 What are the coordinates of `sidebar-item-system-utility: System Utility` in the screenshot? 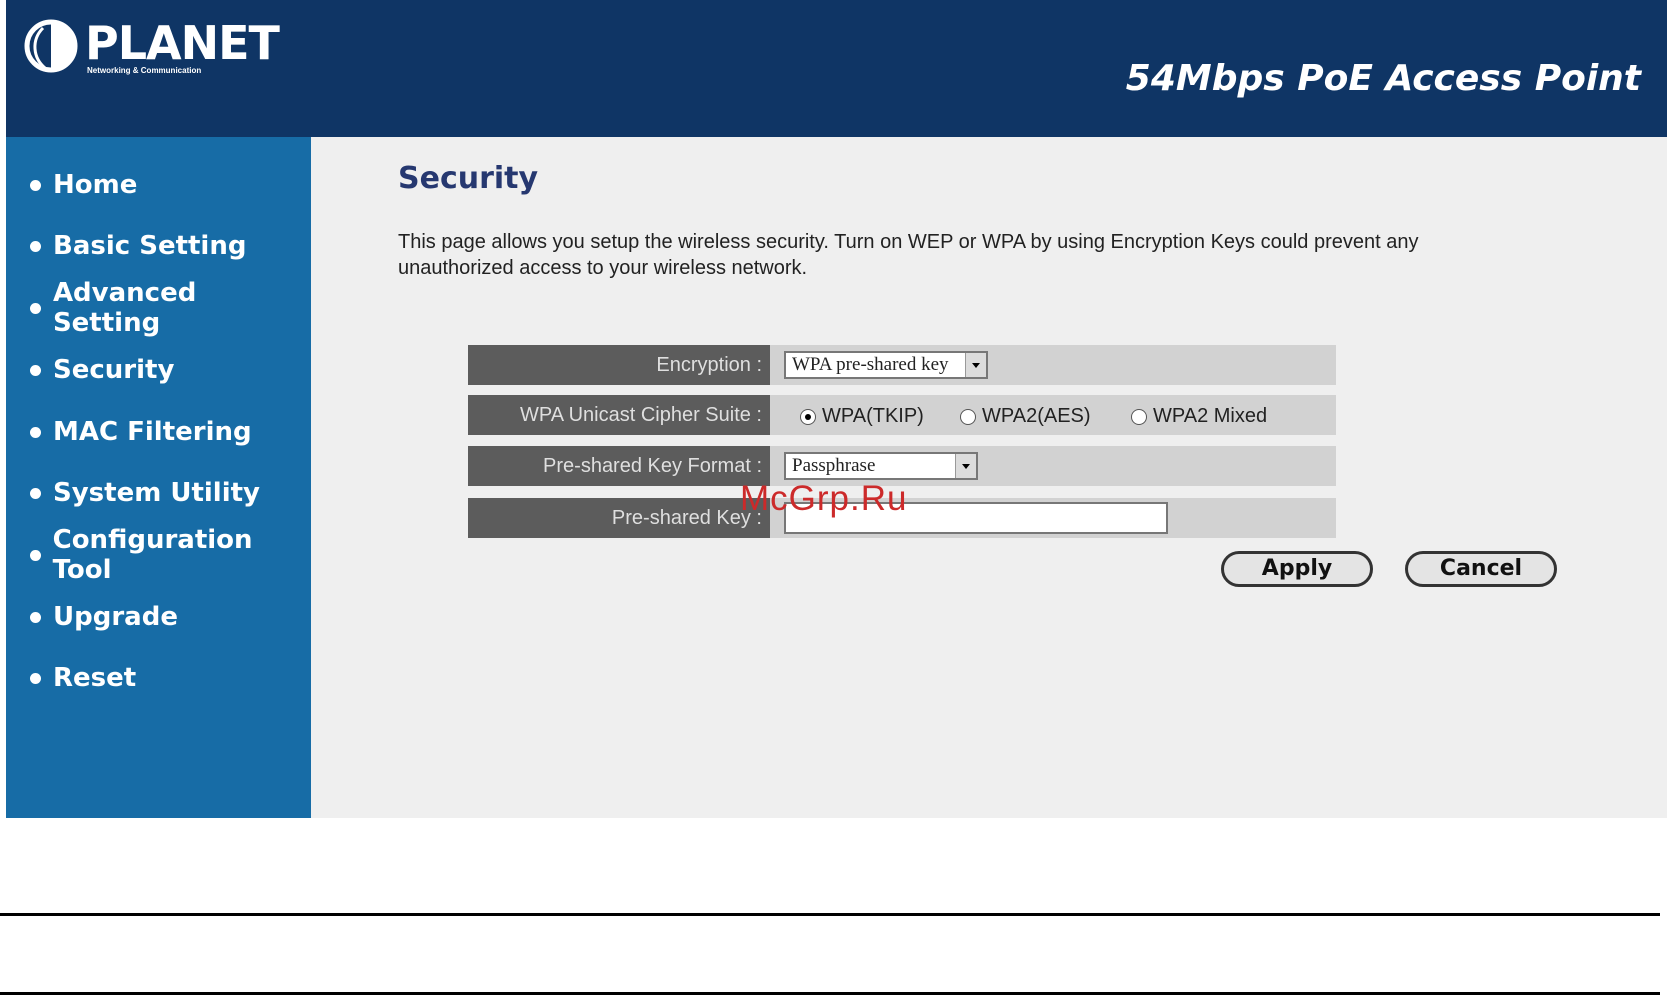 It's located at (145, 493).